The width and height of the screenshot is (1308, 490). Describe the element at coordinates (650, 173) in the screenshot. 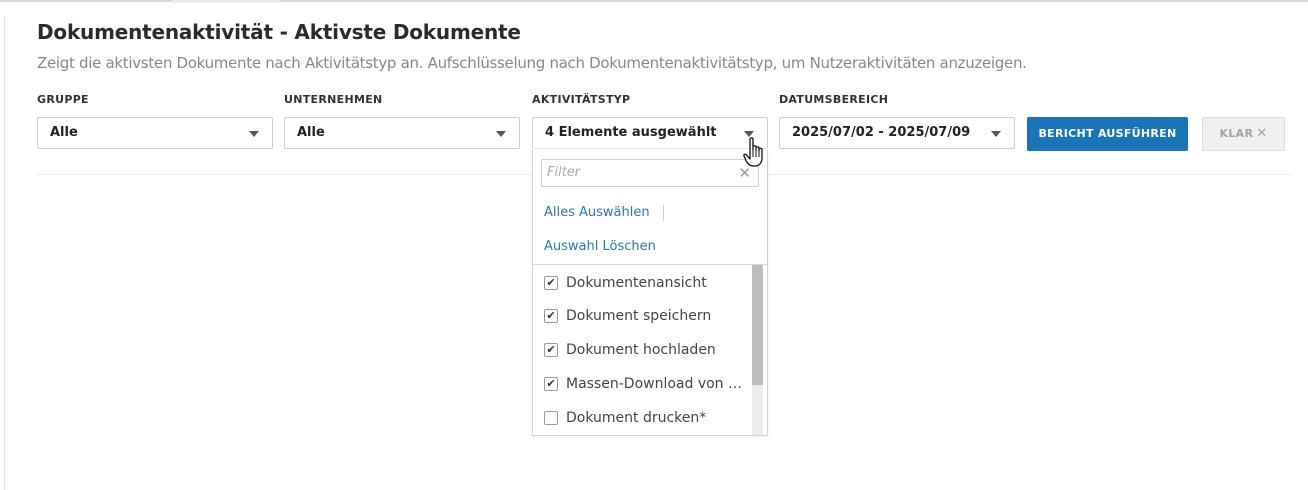

I see `filter-input: Filter ✕` at that location.